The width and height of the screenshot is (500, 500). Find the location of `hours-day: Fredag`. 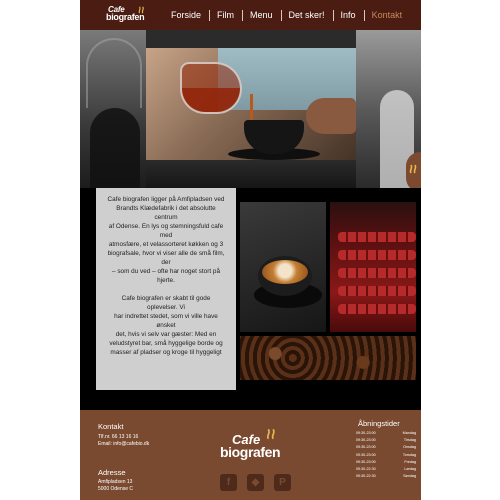

hours-day: Fredag is located at coordinates (410, 461).